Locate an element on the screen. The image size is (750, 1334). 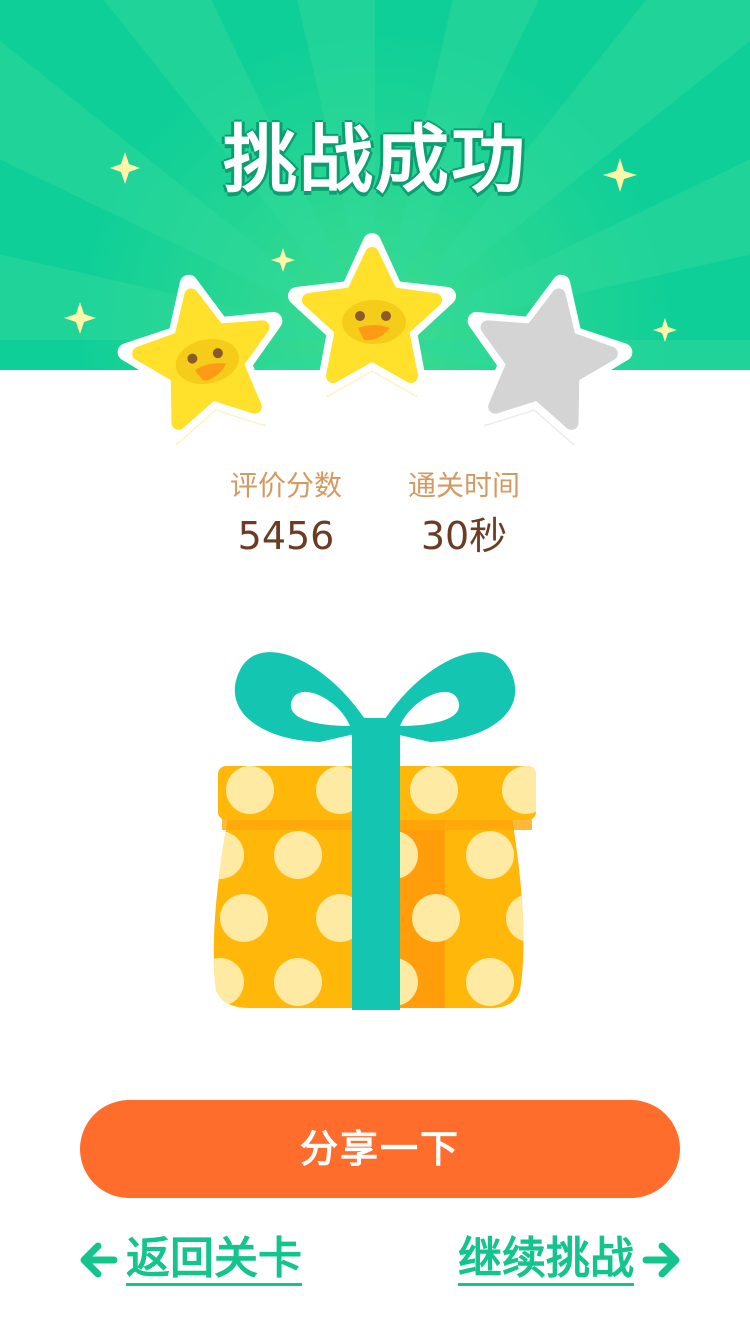
arrow-left-icon is located at coordinates (99, 1260).